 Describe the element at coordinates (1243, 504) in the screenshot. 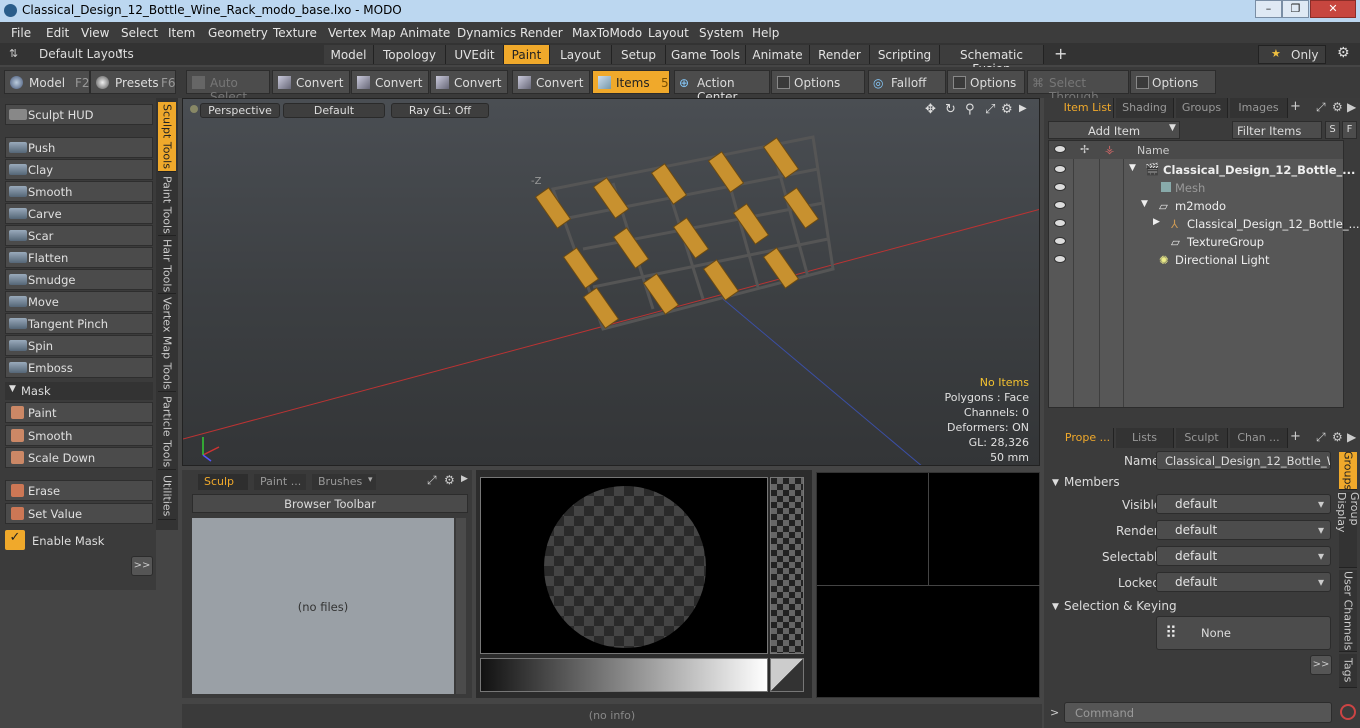

I see `visible-dropdown: default` at that location.